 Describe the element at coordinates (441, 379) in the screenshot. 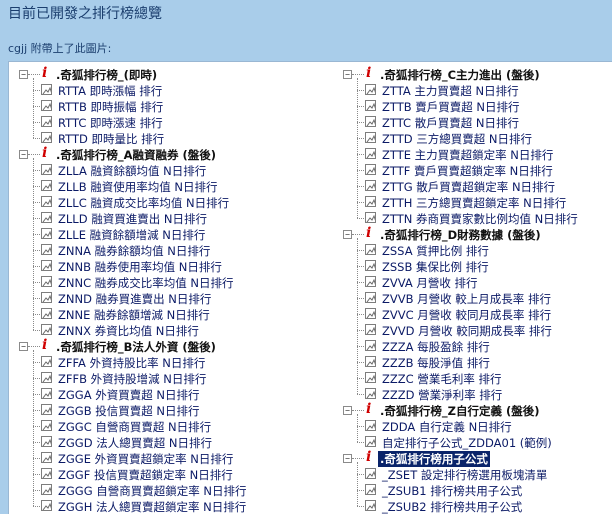

I see `tree-leaf-label: ZZZC 營業毛利率 排行` at that location.